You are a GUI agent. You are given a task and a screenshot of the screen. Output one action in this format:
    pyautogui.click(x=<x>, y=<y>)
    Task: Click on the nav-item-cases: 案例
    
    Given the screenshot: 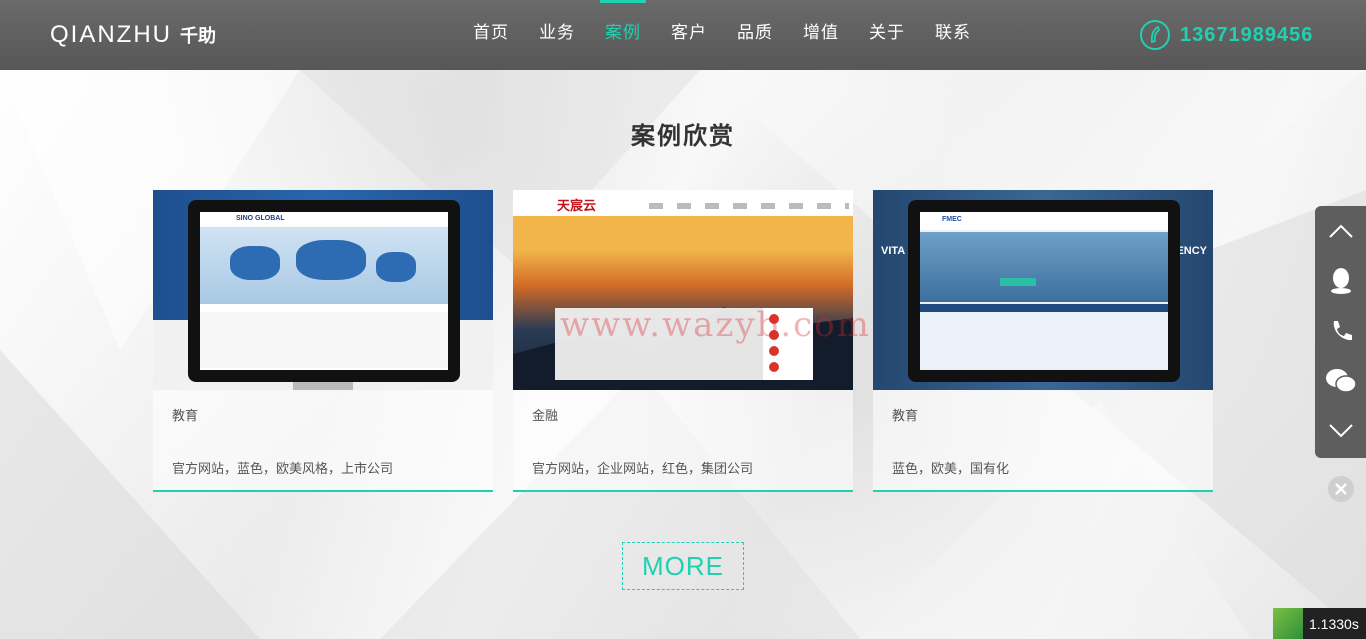 What is the action you would take?
    pyautogui.click(x=623, y=35)
    